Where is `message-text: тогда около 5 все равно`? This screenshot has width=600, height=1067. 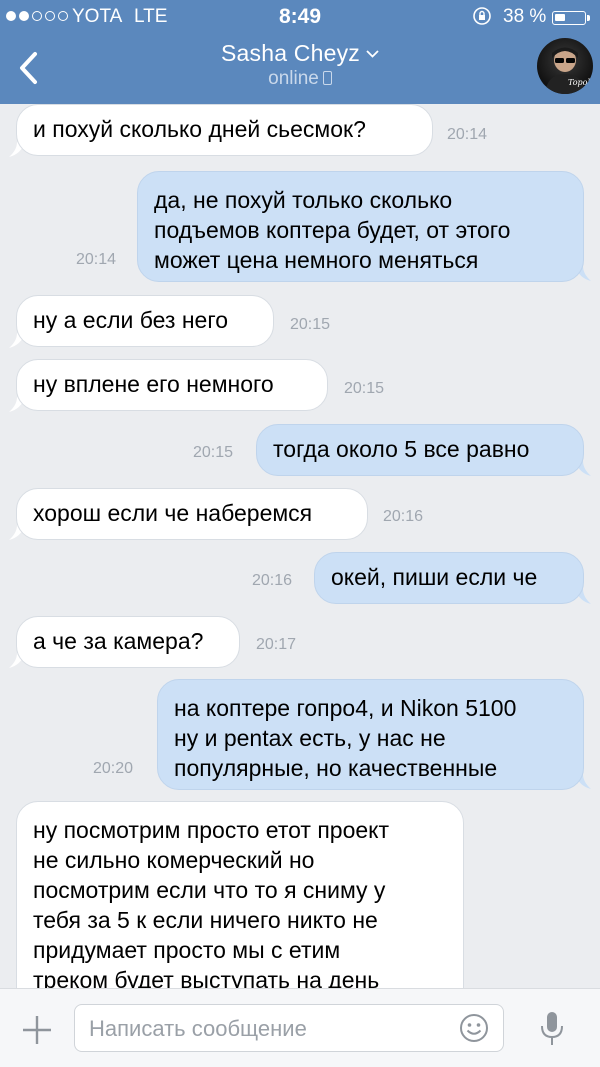
message-text: тогда около 5 все равно is located at coordinates (401, 449).